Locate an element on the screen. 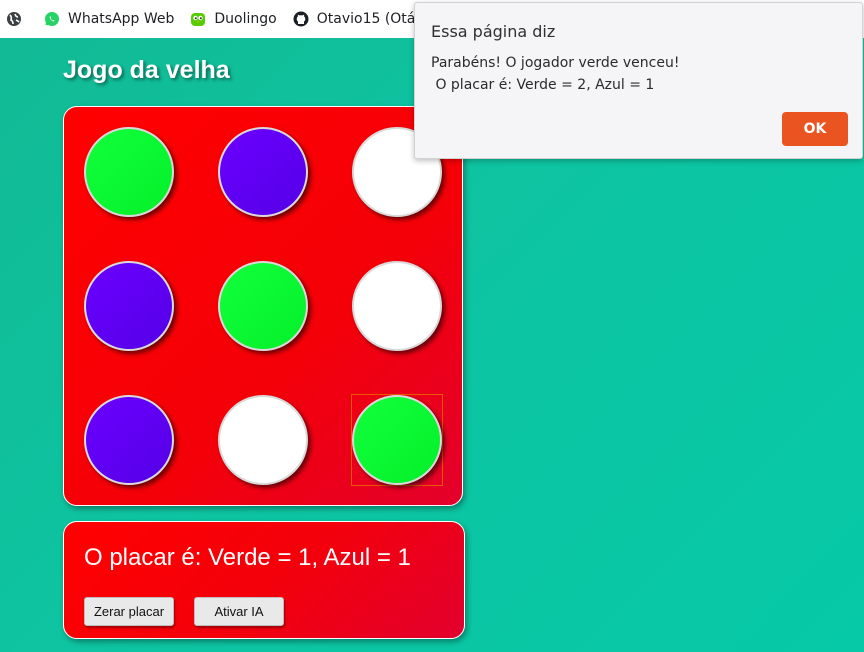 This screenshot has height=652, width=864. score-text: O placar é: Verde = 1, Azul = 1 is located at coordinates (247, 557).